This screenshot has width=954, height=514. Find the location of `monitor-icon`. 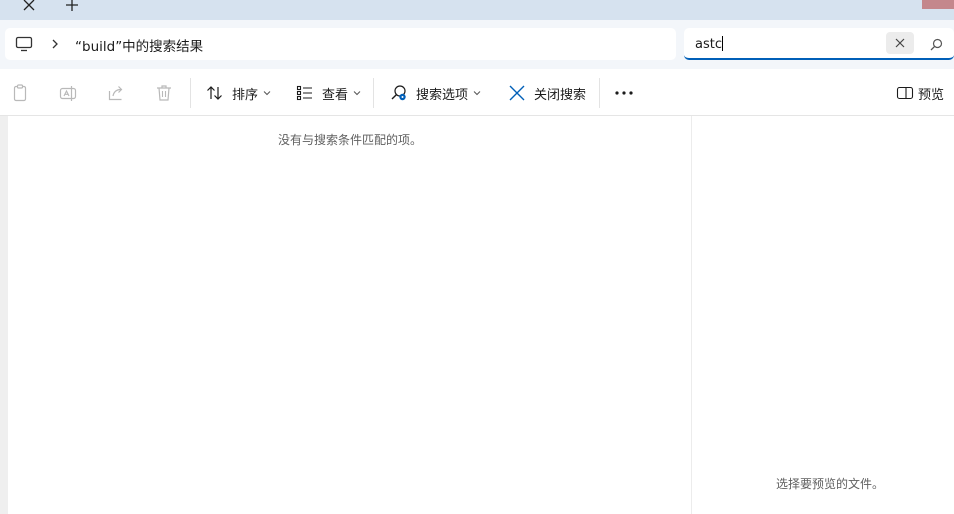

monitor-icon is located at coordinates (24, 44).